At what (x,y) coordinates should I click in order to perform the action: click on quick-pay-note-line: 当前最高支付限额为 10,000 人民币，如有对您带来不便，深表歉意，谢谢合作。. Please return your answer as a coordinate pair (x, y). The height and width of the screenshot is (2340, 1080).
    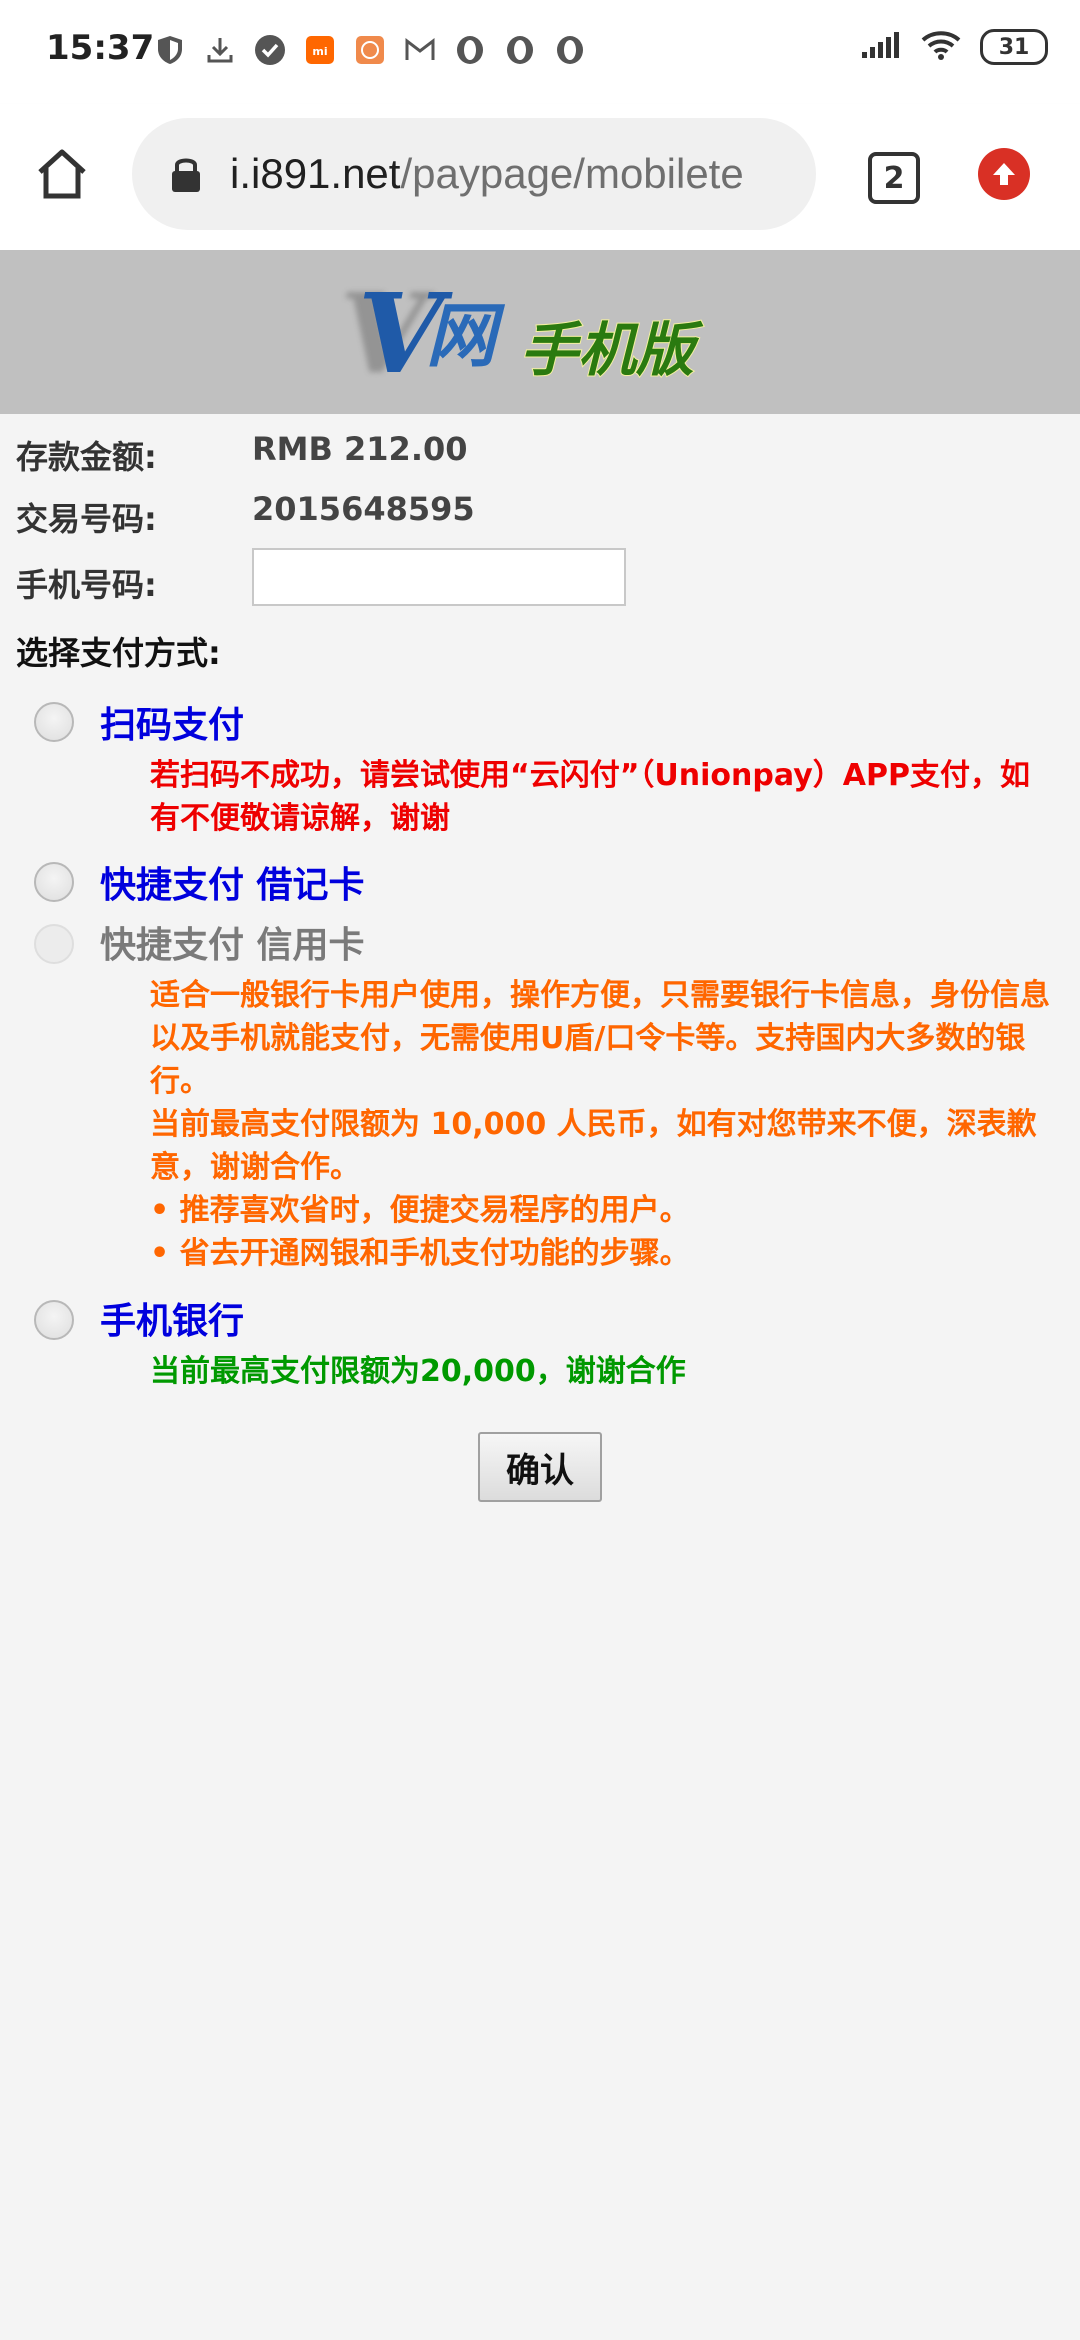
    Looking at the image, I should click on (593, 1146).